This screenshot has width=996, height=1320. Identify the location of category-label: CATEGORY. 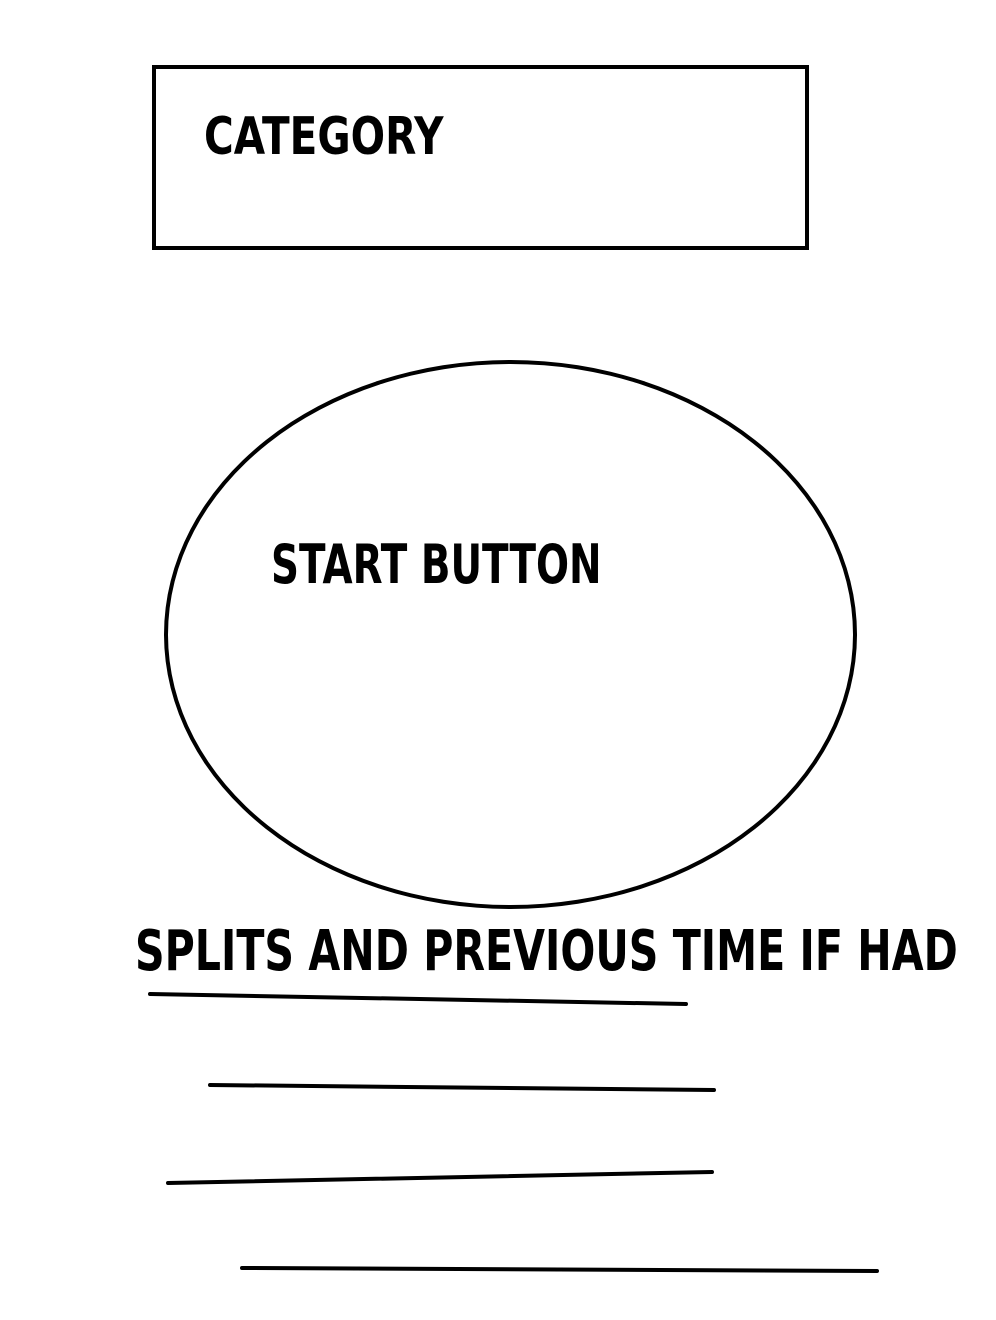
(324, 137).